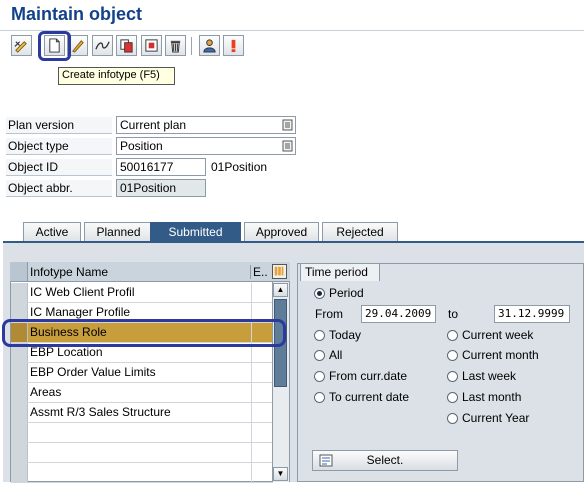 This screenshot has width=584, height=483. What do you see at coordinates (206, 125) in the screenshot?
I see `plan-version-field: Current plan` at bounding box center [206, 125].